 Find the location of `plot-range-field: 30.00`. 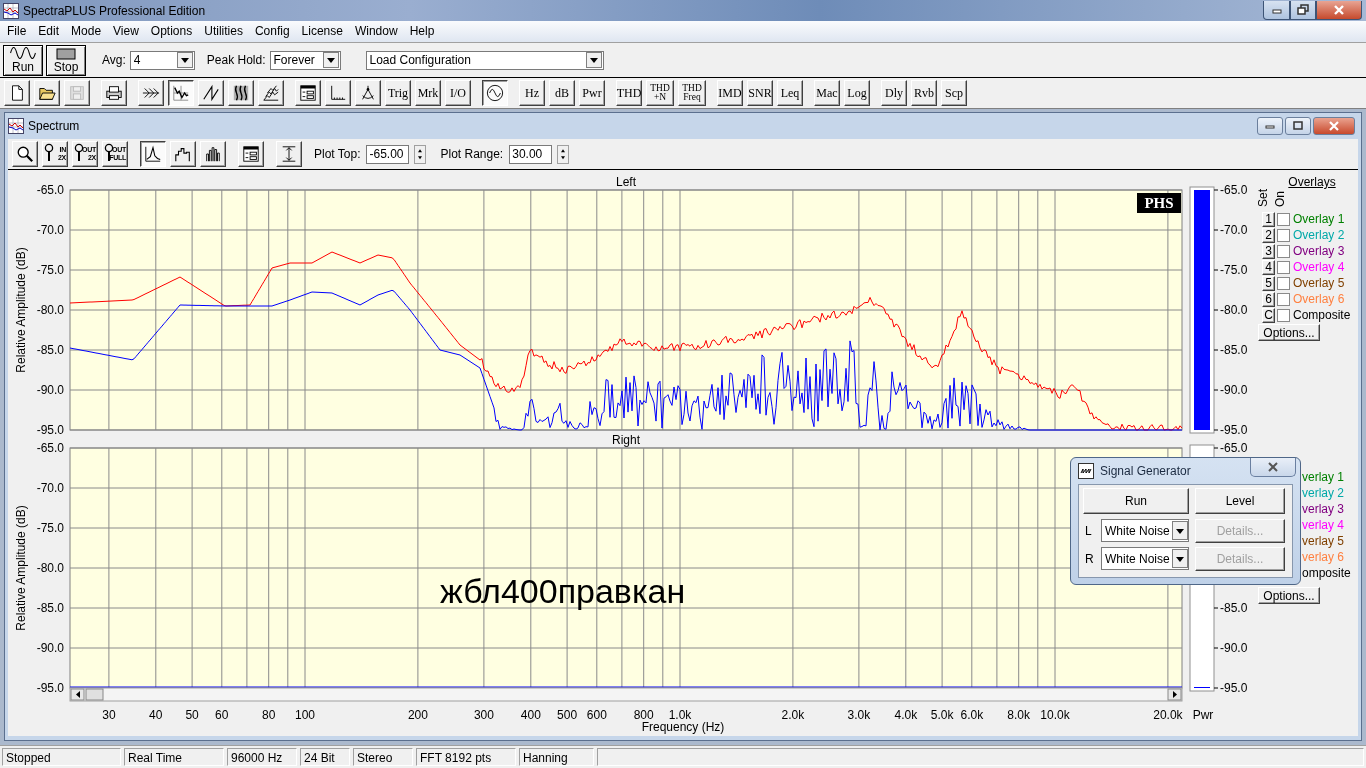

plot-range-field: 30.00 is located at coordinates (531, 154).